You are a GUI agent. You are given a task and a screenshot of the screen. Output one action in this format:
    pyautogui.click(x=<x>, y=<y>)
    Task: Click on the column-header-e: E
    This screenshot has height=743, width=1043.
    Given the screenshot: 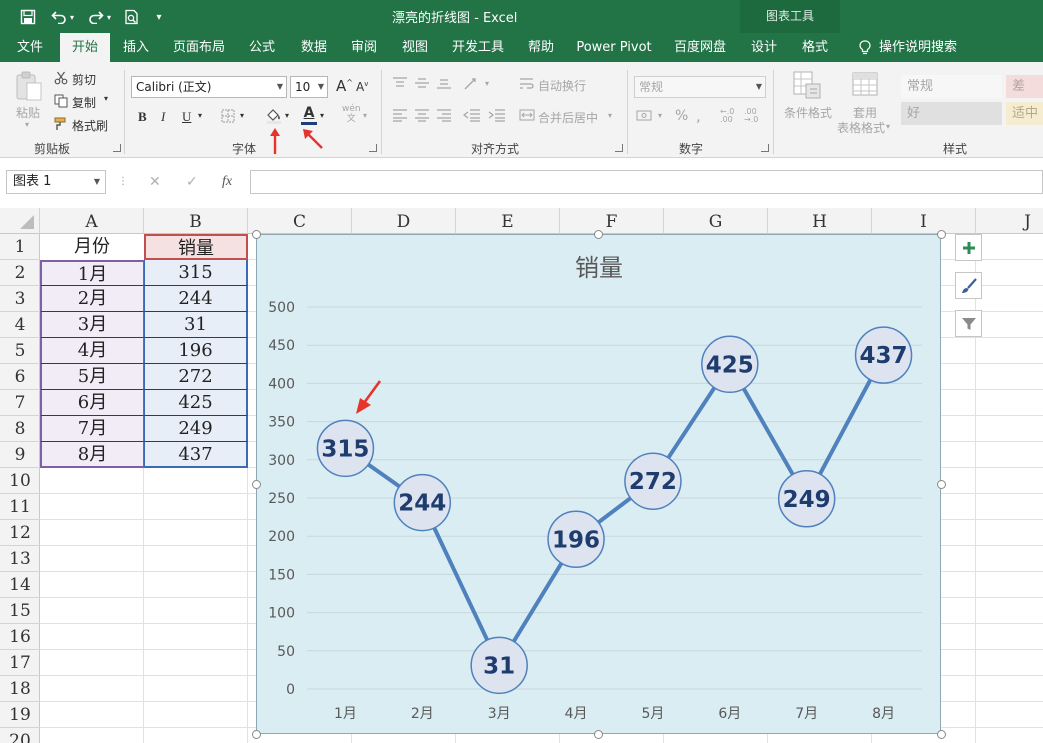 What is the action you would take?
    pyautogui.click(x=508, y=221)
    